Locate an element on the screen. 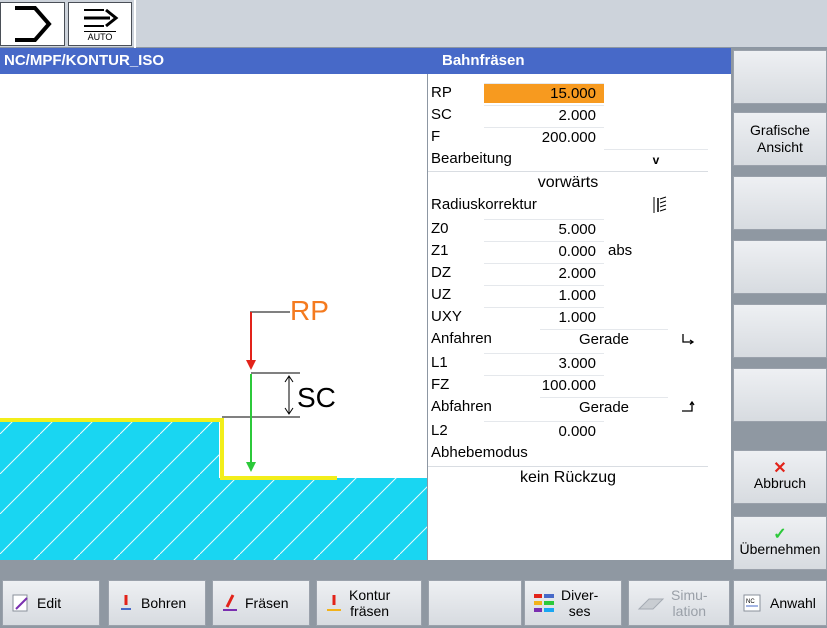 The image size is (827, 628). bearbeitung-direction-select: vorwärts is located at coordinates (568, 182).